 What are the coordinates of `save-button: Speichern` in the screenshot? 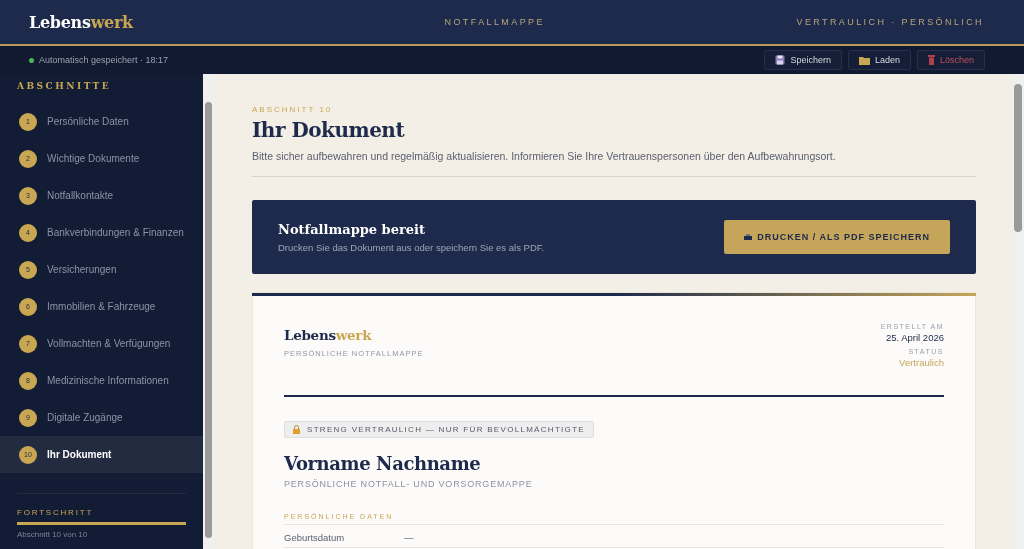 It's located at (803, 60).